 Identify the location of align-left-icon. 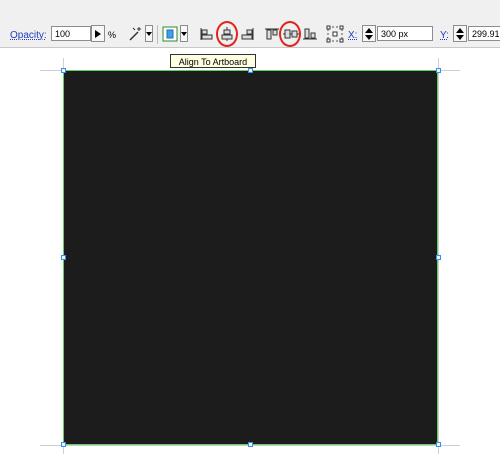
(206, 34).